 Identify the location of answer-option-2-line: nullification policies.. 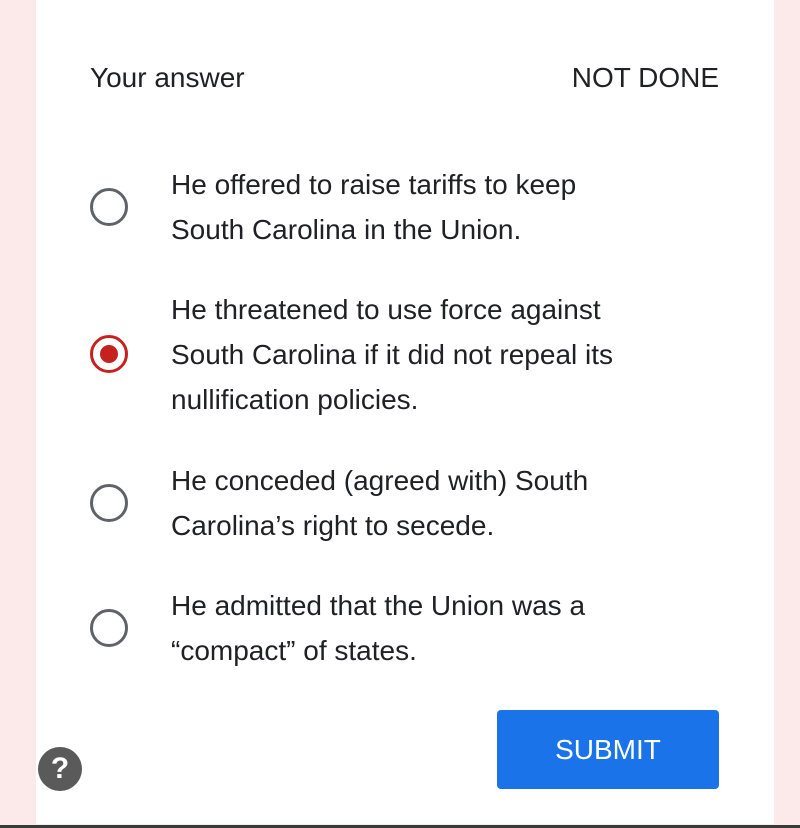
(295, 399).